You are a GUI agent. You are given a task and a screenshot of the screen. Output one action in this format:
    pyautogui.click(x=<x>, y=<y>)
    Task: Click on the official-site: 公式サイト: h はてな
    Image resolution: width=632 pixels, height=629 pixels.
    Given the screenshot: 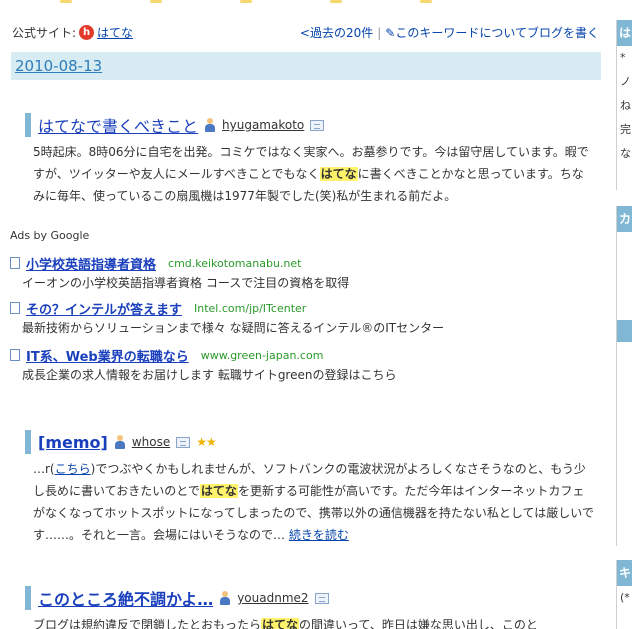 What is the action you would take?
    pyautogui.click(x=72, y=32)
    